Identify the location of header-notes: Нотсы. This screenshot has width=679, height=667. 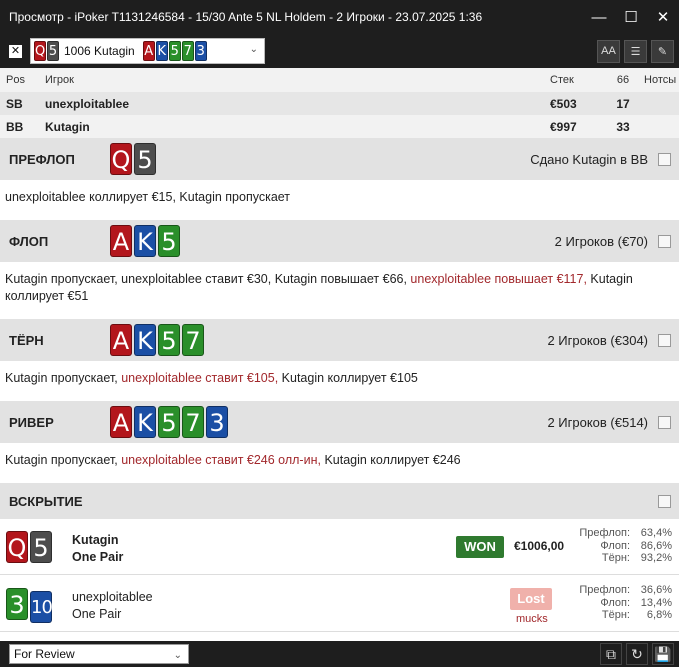
(660, 80).